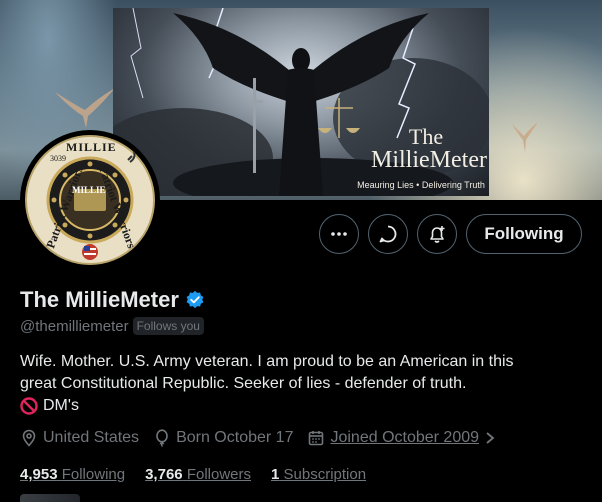 The image size is (602, 502). Describe the element at coordinates (195, 300) in the screenshot. I see `verified-badge-icon` at that location.